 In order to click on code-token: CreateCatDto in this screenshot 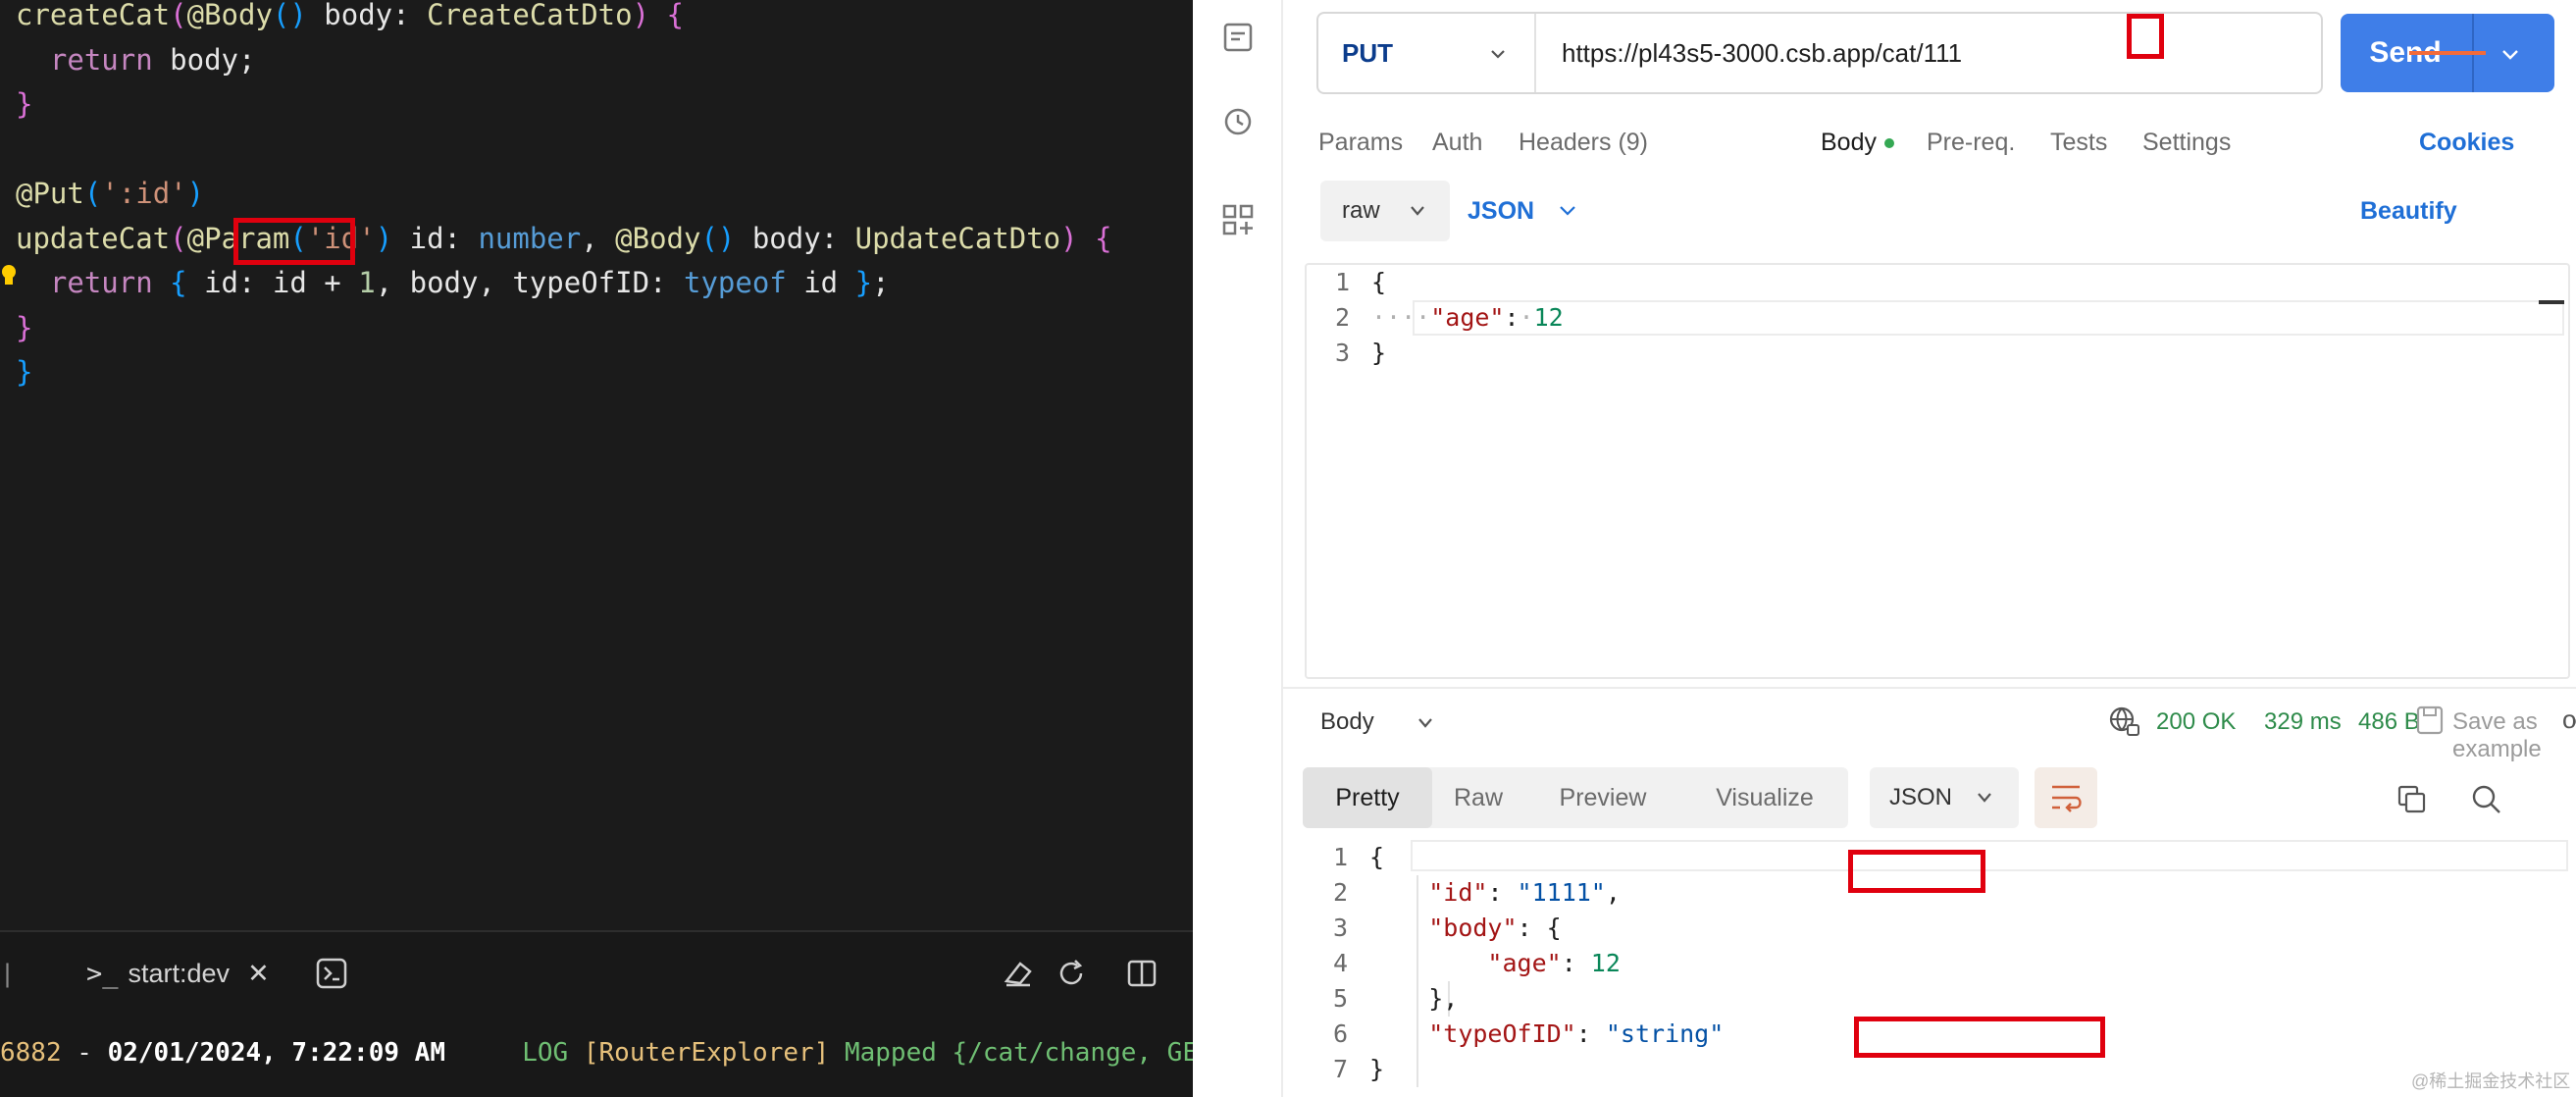, I will do `click(530, 16)`.